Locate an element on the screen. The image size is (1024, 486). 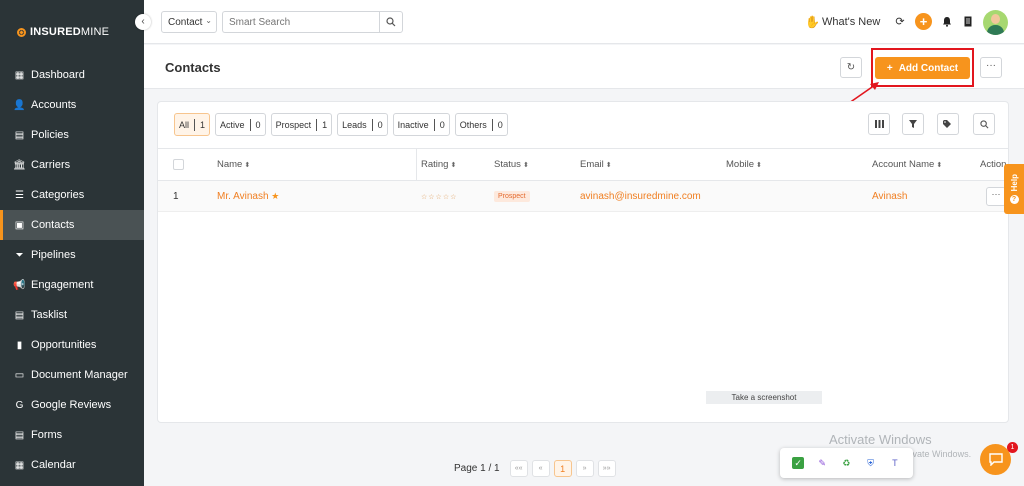
sidebar-item-label: Dashboard is located at coordinates (58, 75).